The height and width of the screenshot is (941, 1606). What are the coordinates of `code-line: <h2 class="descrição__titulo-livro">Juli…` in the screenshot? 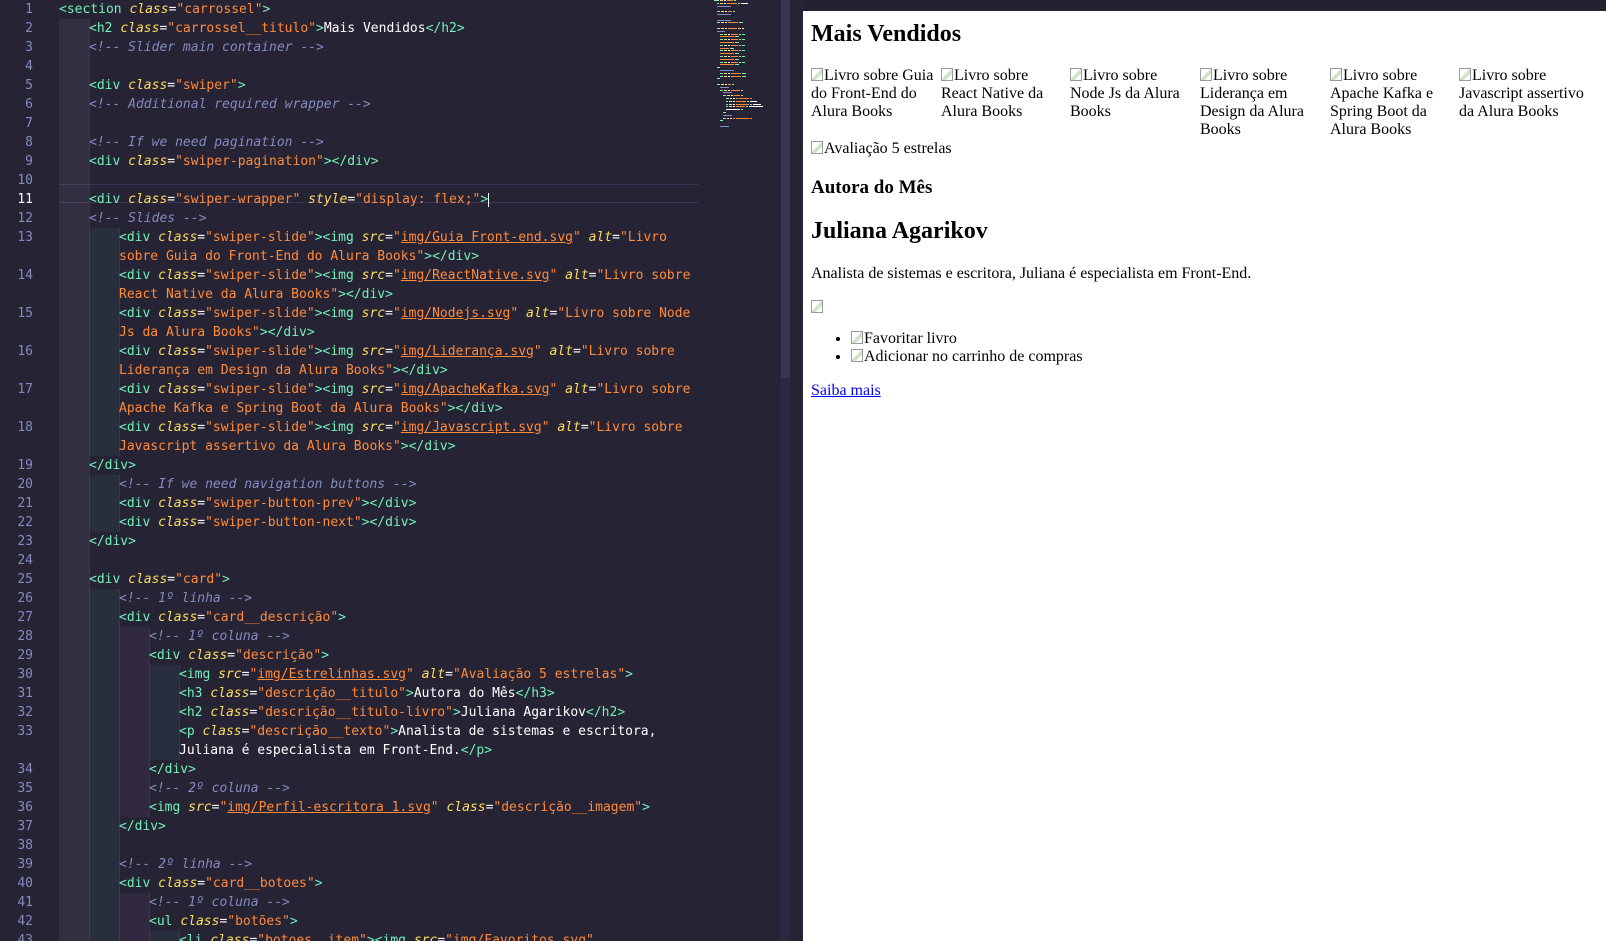 It's located at (402, 712).